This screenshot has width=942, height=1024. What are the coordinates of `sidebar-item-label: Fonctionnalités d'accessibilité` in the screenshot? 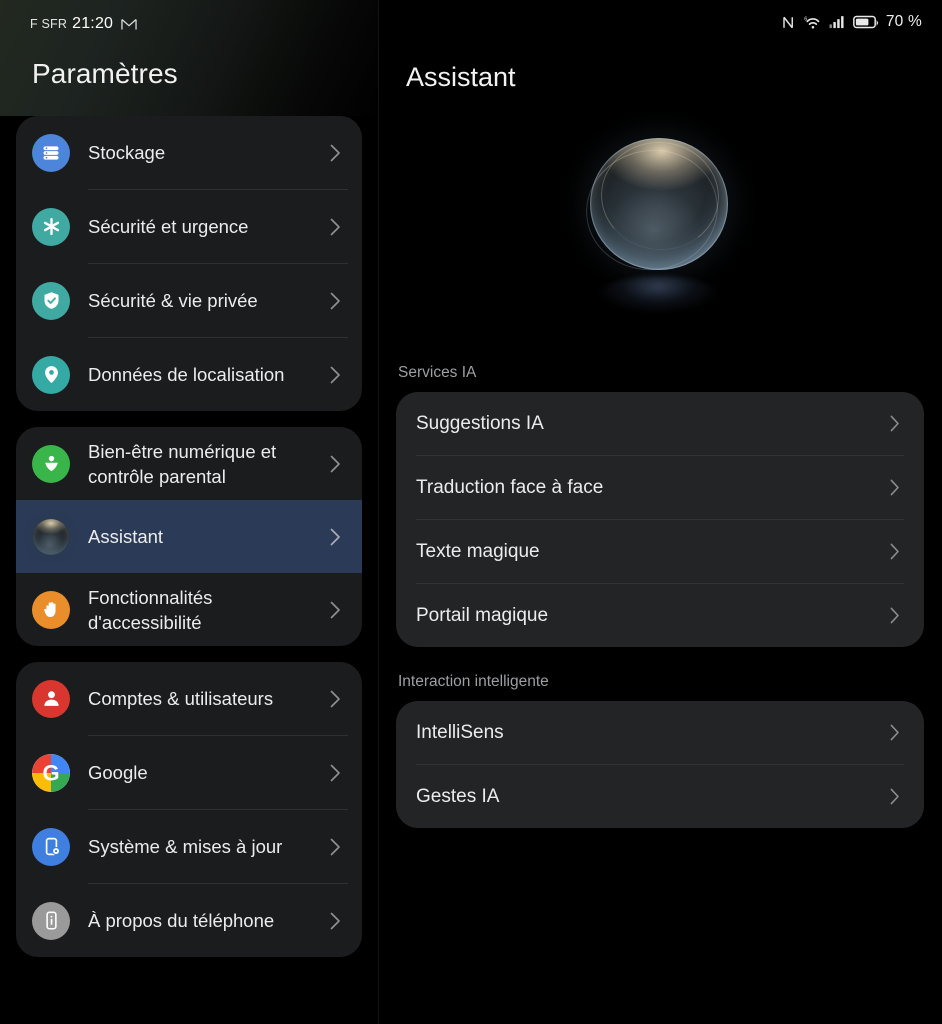 It's located at (150, 609).